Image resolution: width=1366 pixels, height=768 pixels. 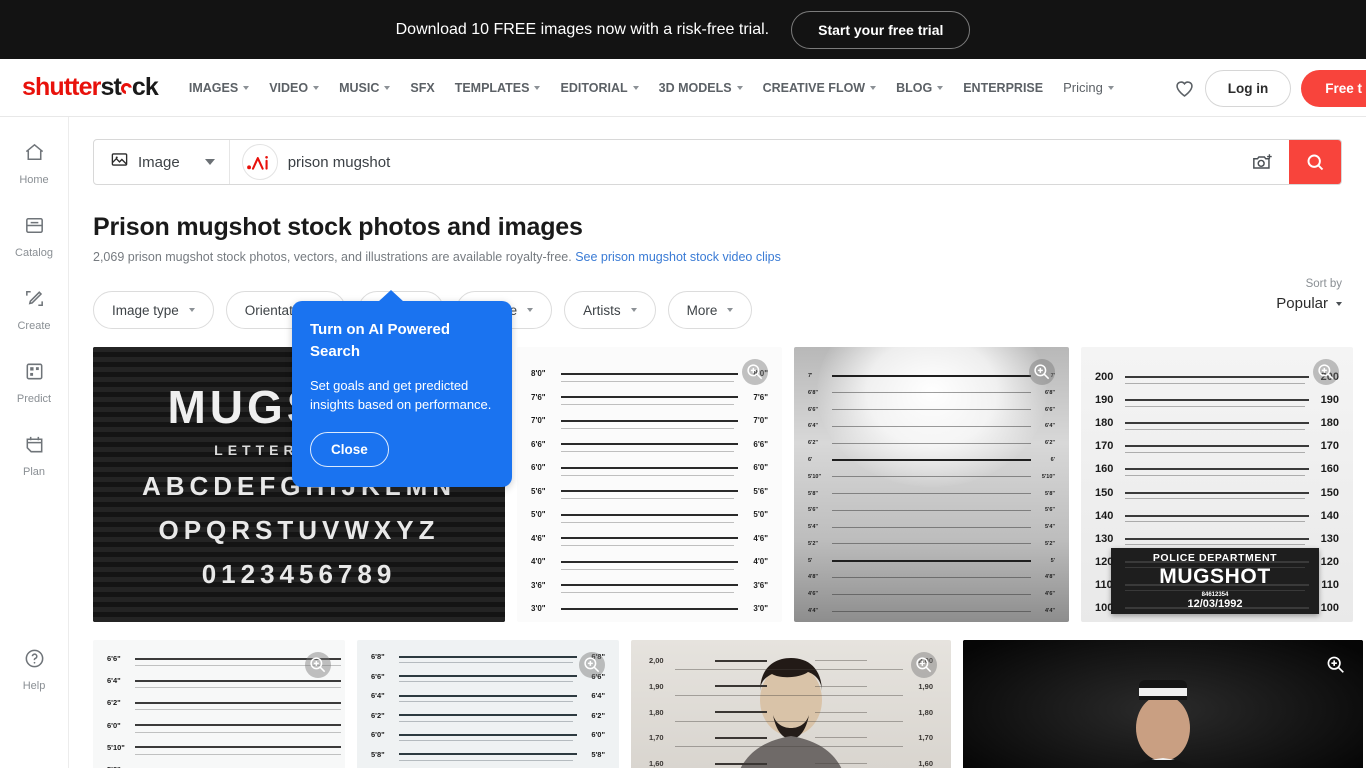 What do you see at coordinates (710, 310) in the screenshot?
I see `filter-more: More` at bounding box center [710, 310].